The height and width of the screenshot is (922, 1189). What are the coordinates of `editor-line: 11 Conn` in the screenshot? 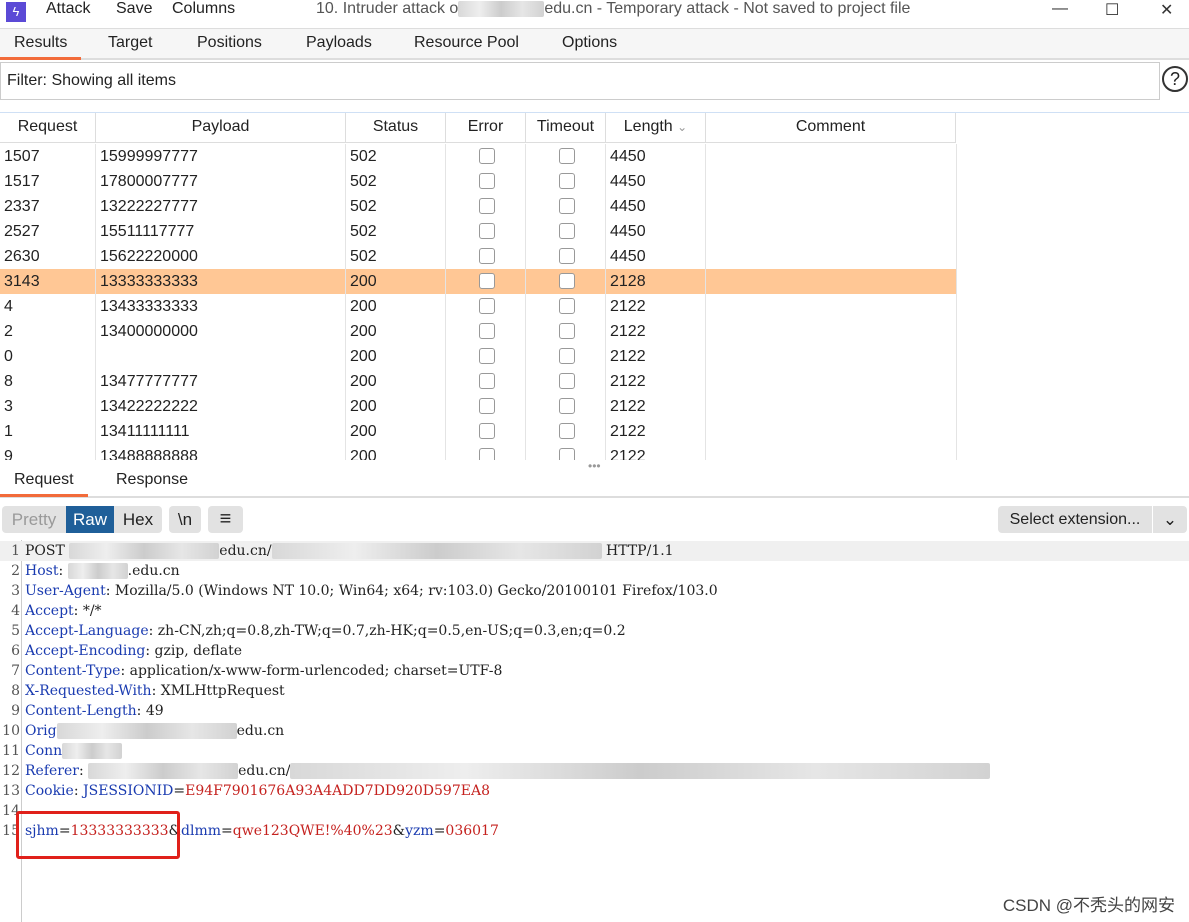 It's located at (594, 751).